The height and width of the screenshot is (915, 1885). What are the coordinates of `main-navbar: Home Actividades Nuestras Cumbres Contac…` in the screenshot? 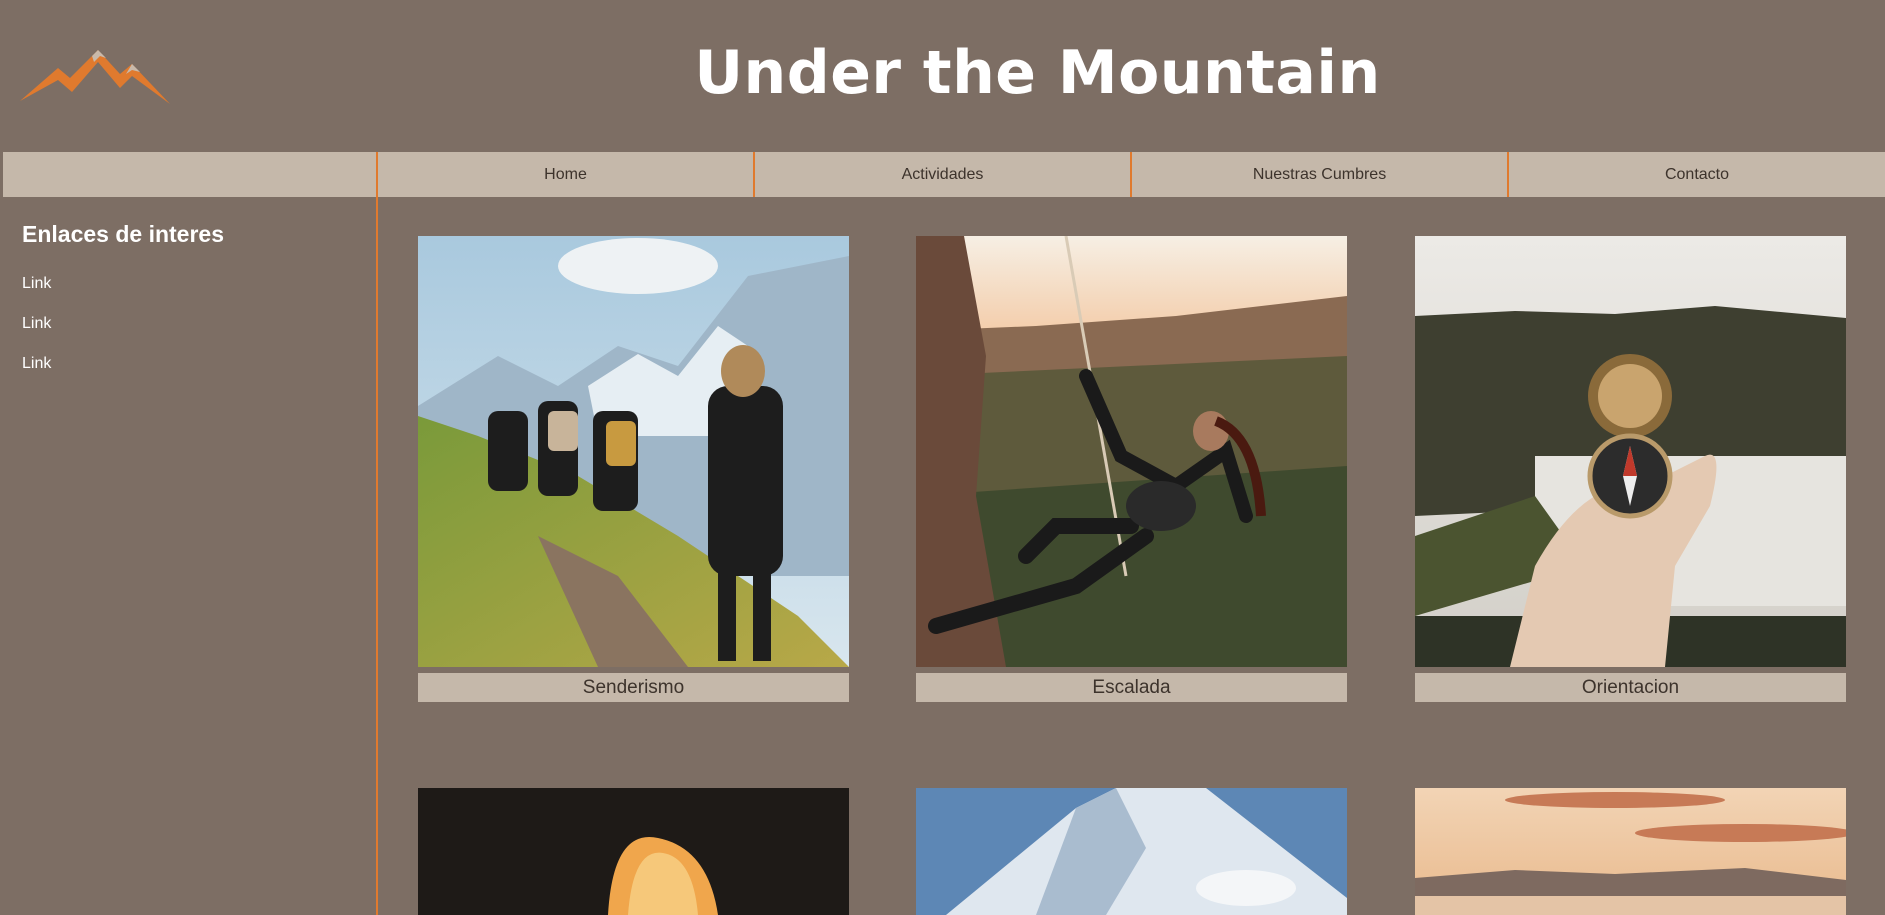 It's located at (944, 174).